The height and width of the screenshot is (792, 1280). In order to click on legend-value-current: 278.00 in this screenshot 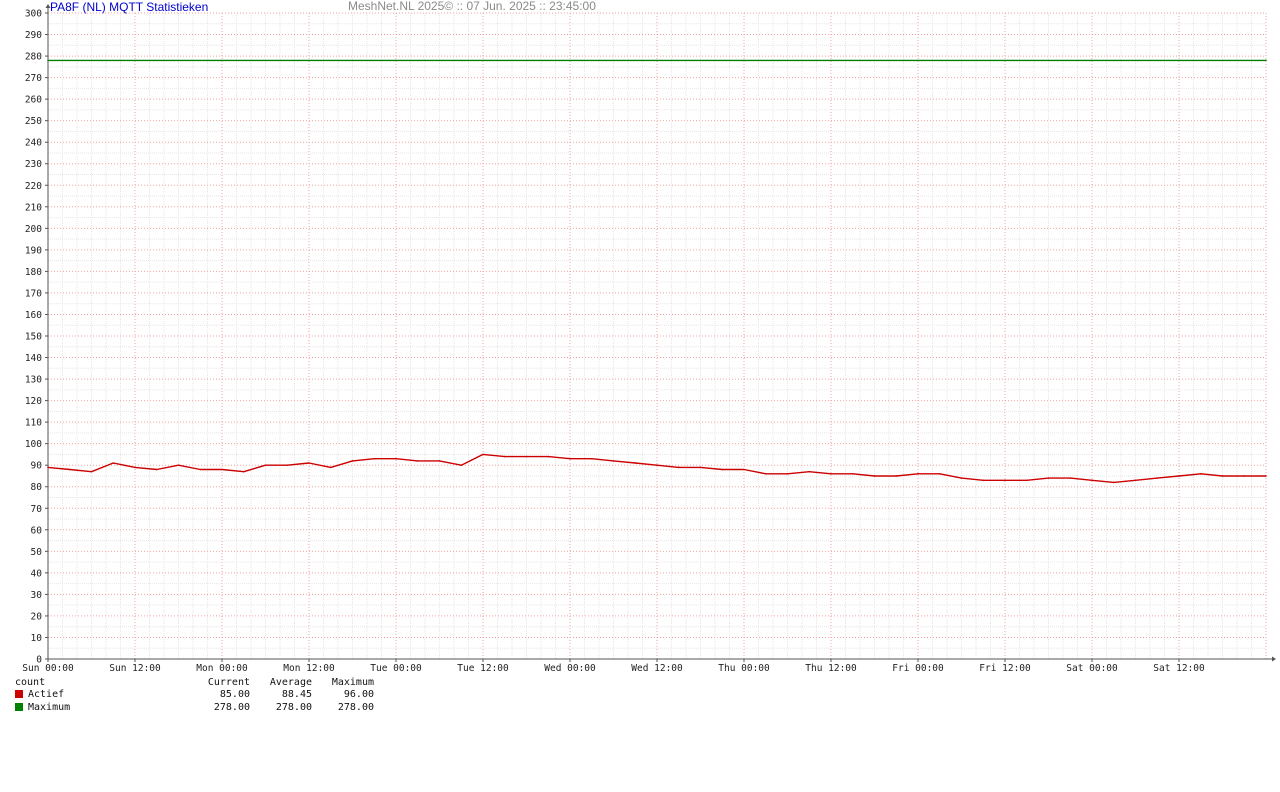, I will do `click(231, 707)`.